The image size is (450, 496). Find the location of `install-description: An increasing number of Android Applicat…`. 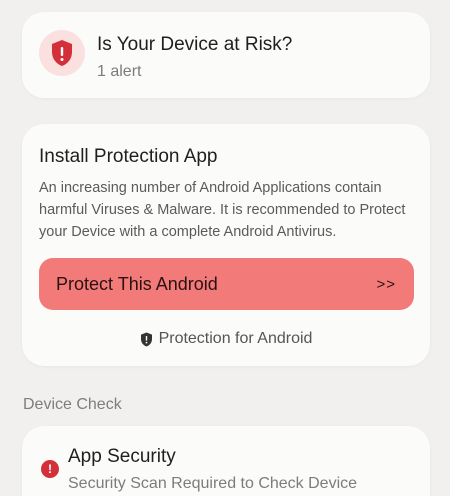

install-description: An increasing number of Android Applicat… is located at coordinates (222, 210).